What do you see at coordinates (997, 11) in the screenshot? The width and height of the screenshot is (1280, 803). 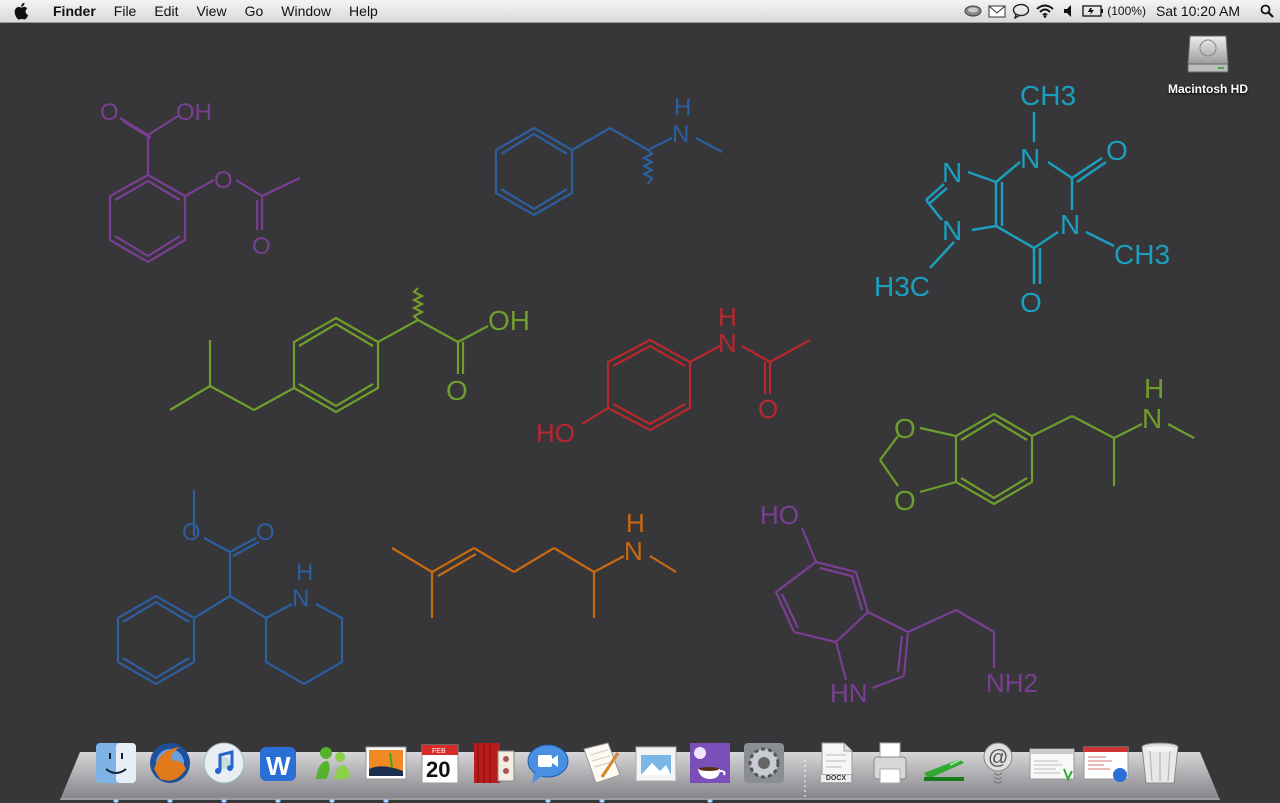 I see `mail-icon` at bounding box center [997, 11].